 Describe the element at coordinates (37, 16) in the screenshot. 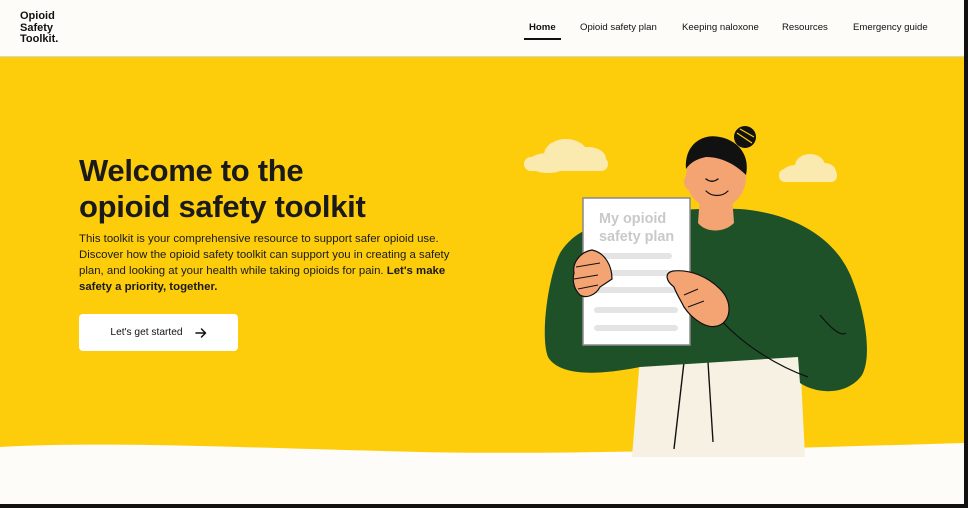

I see `logo-line-1: Opioid` at that location.